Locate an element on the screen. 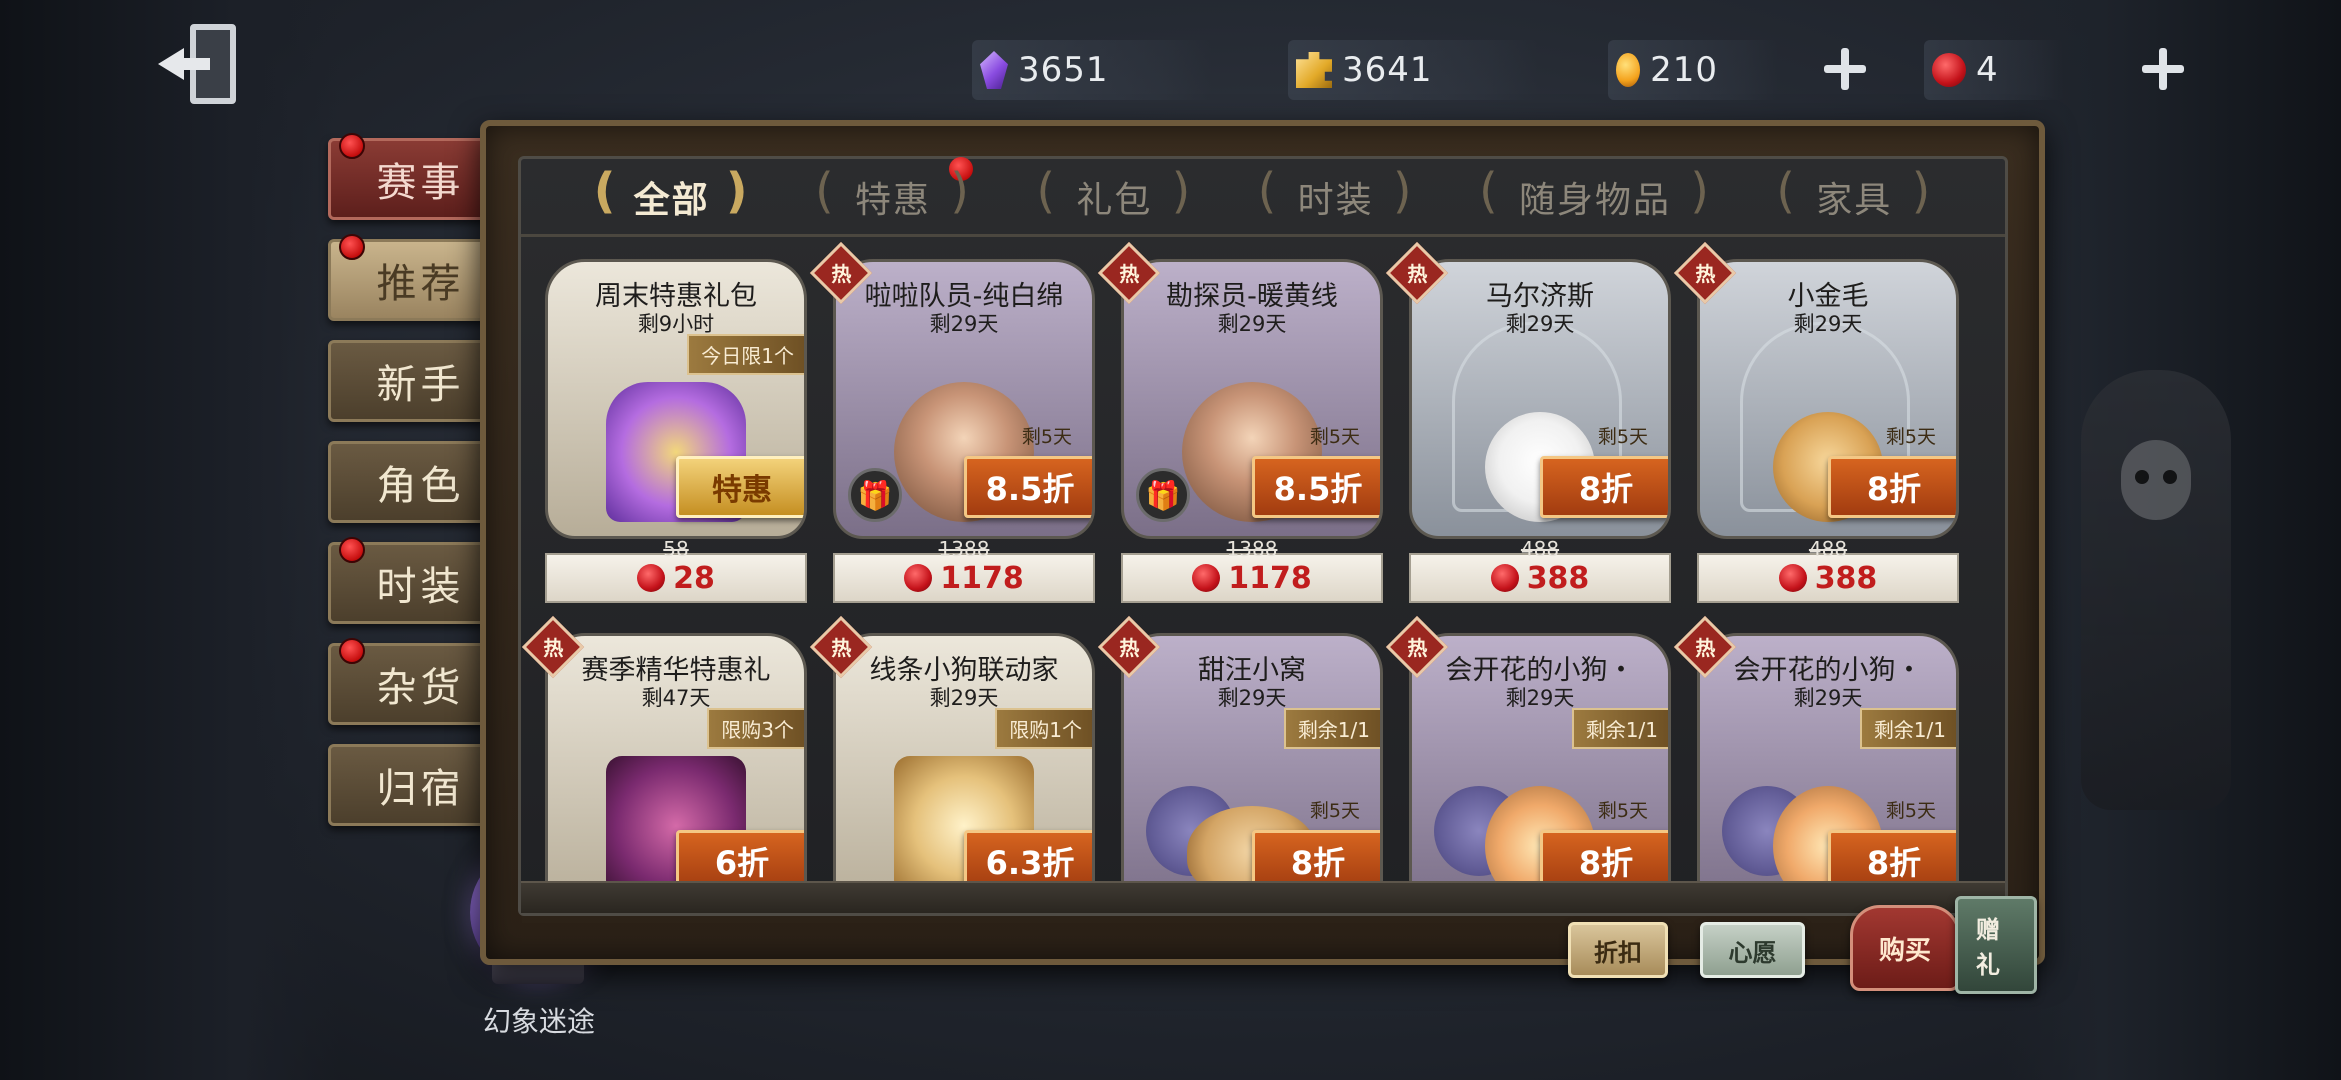 This screenshot has width=2341, height=1080. price-bar: 58 28 is located at coordinates (676, 570).